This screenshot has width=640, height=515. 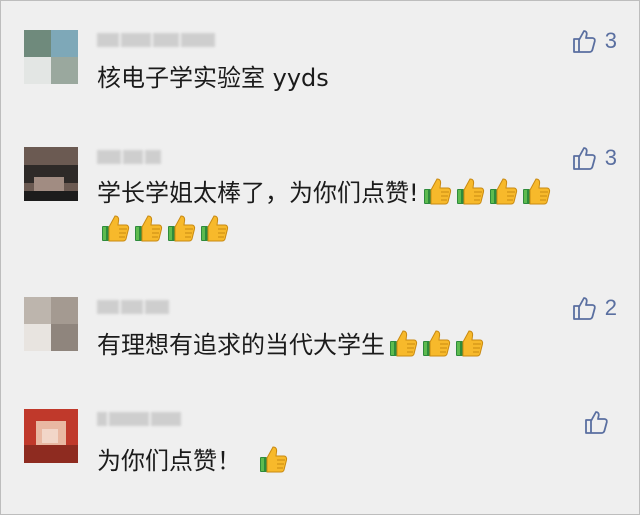 I want to click on like-button, so click(x=600, y=422).